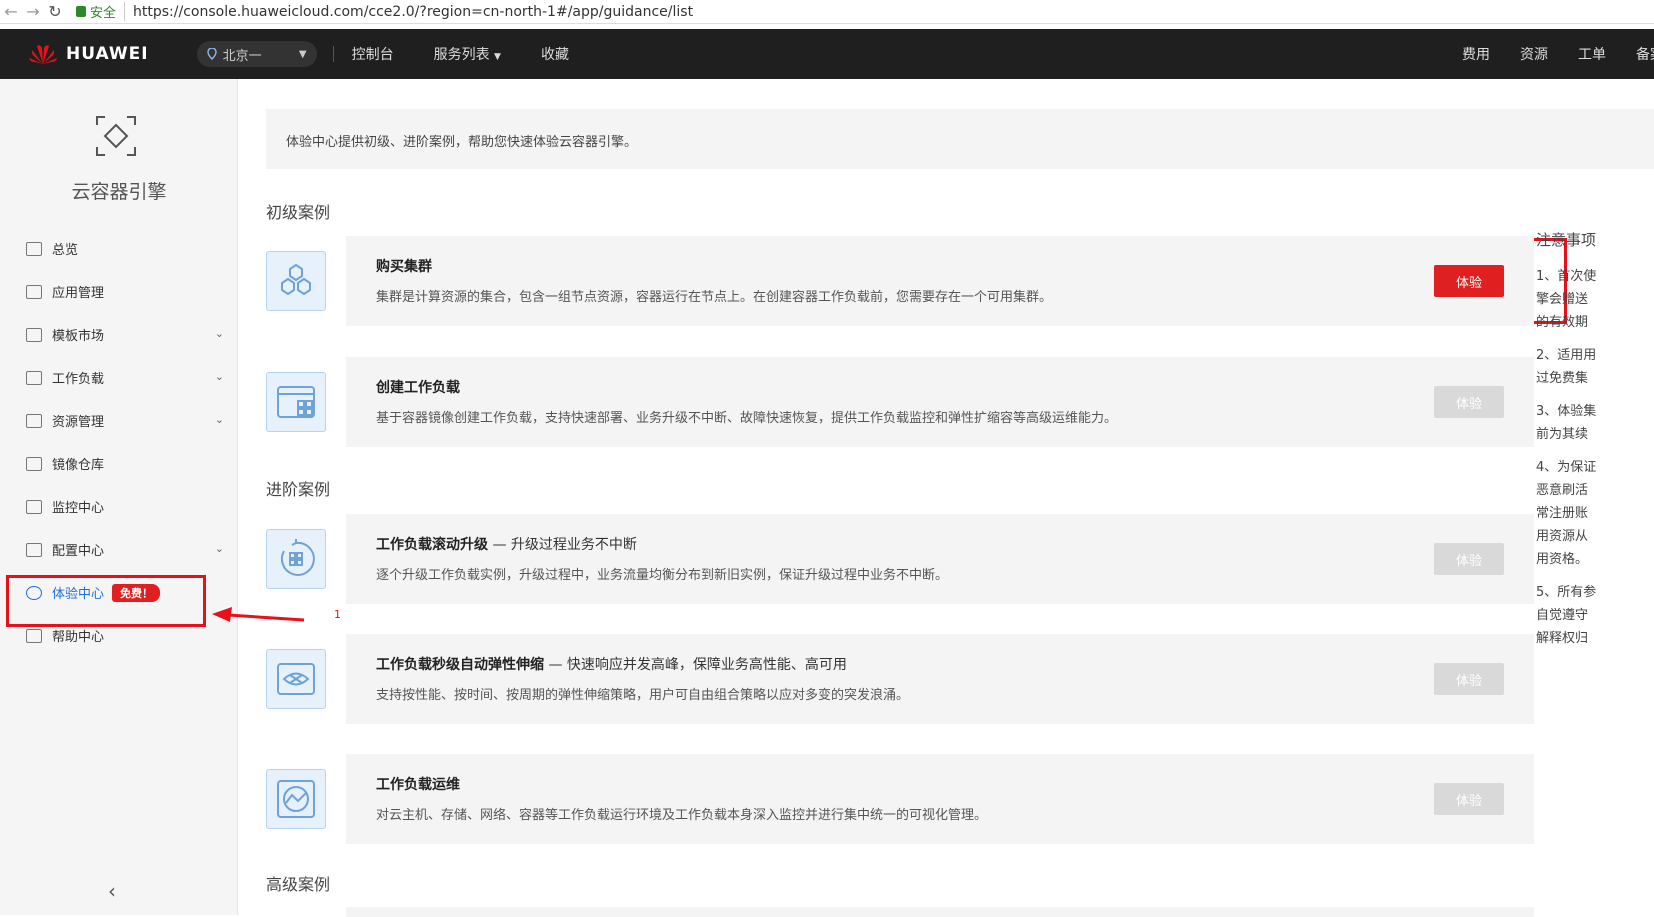 This screenshot has width=1654, height=917. Describe the element at coordinates (103, 13) in the screenshot. I see `secure-label: 安全` at that location.